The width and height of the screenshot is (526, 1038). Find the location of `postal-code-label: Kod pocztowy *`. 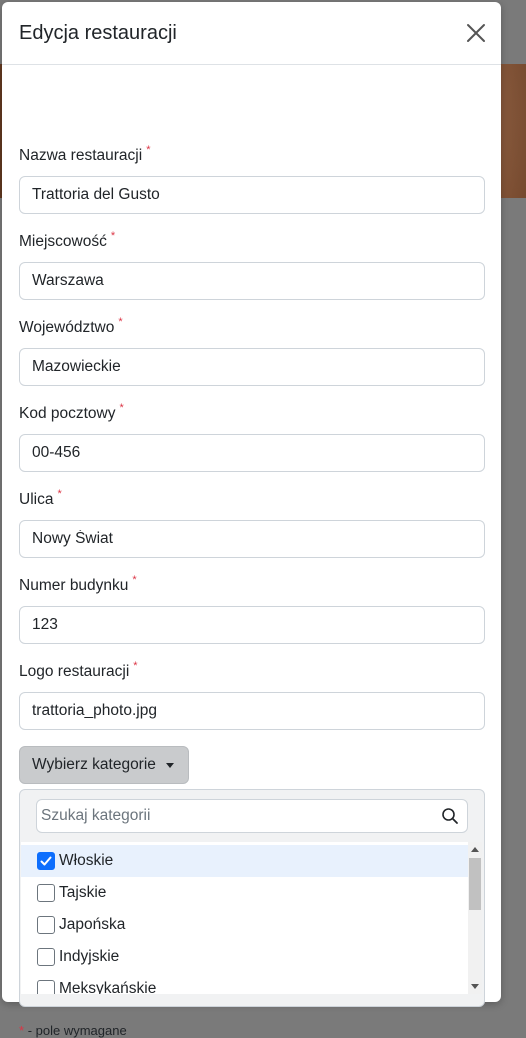

postal-code-label: Kod pocztowy * is located at coordinates (71, 412).